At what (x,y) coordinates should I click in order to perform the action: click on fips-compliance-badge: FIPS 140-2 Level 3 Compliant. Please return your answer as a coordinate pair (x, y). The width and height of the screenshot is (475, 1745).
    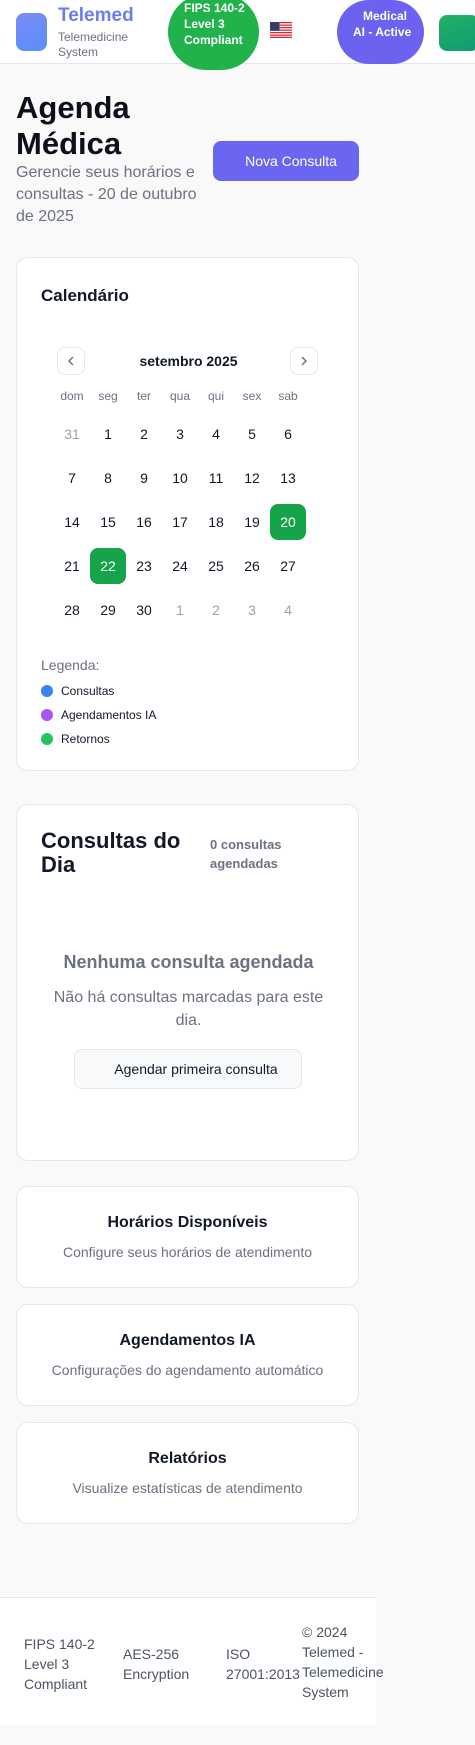
    Looking at the image, I should click on (213, 35).